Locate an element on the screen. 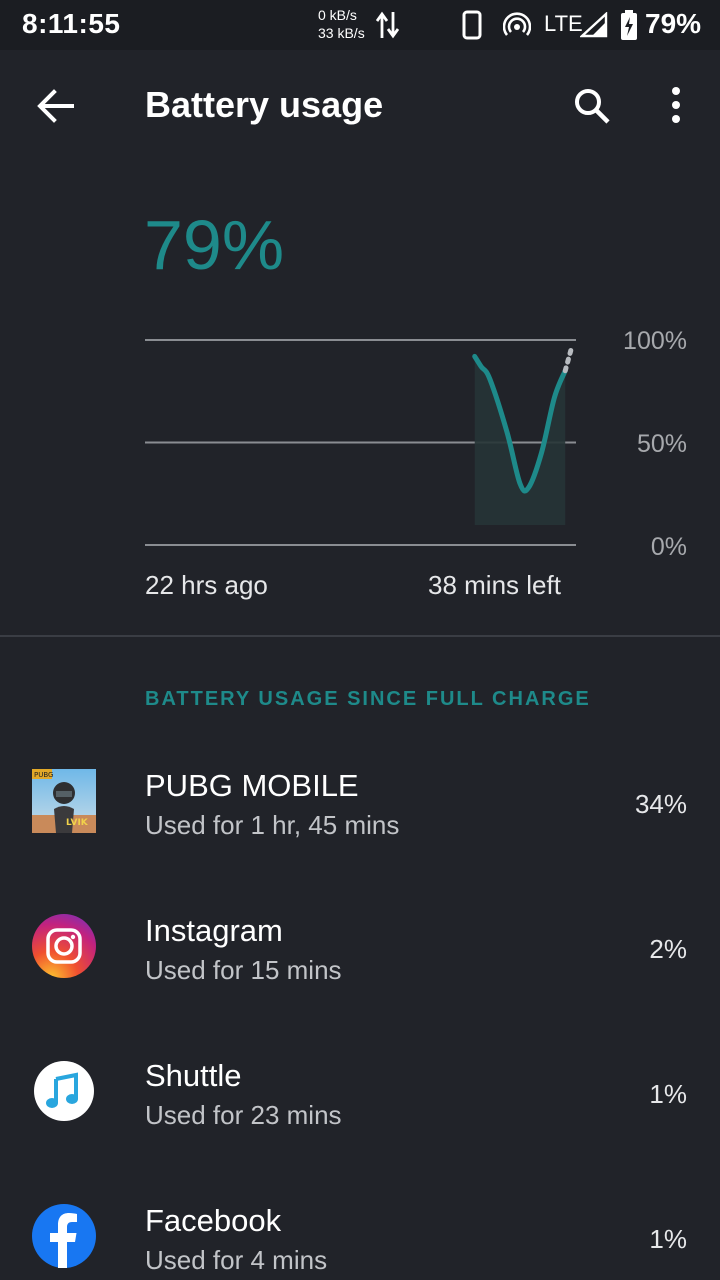  app-usage-time: Used for 15 mins is located at coordinates (243, 970).